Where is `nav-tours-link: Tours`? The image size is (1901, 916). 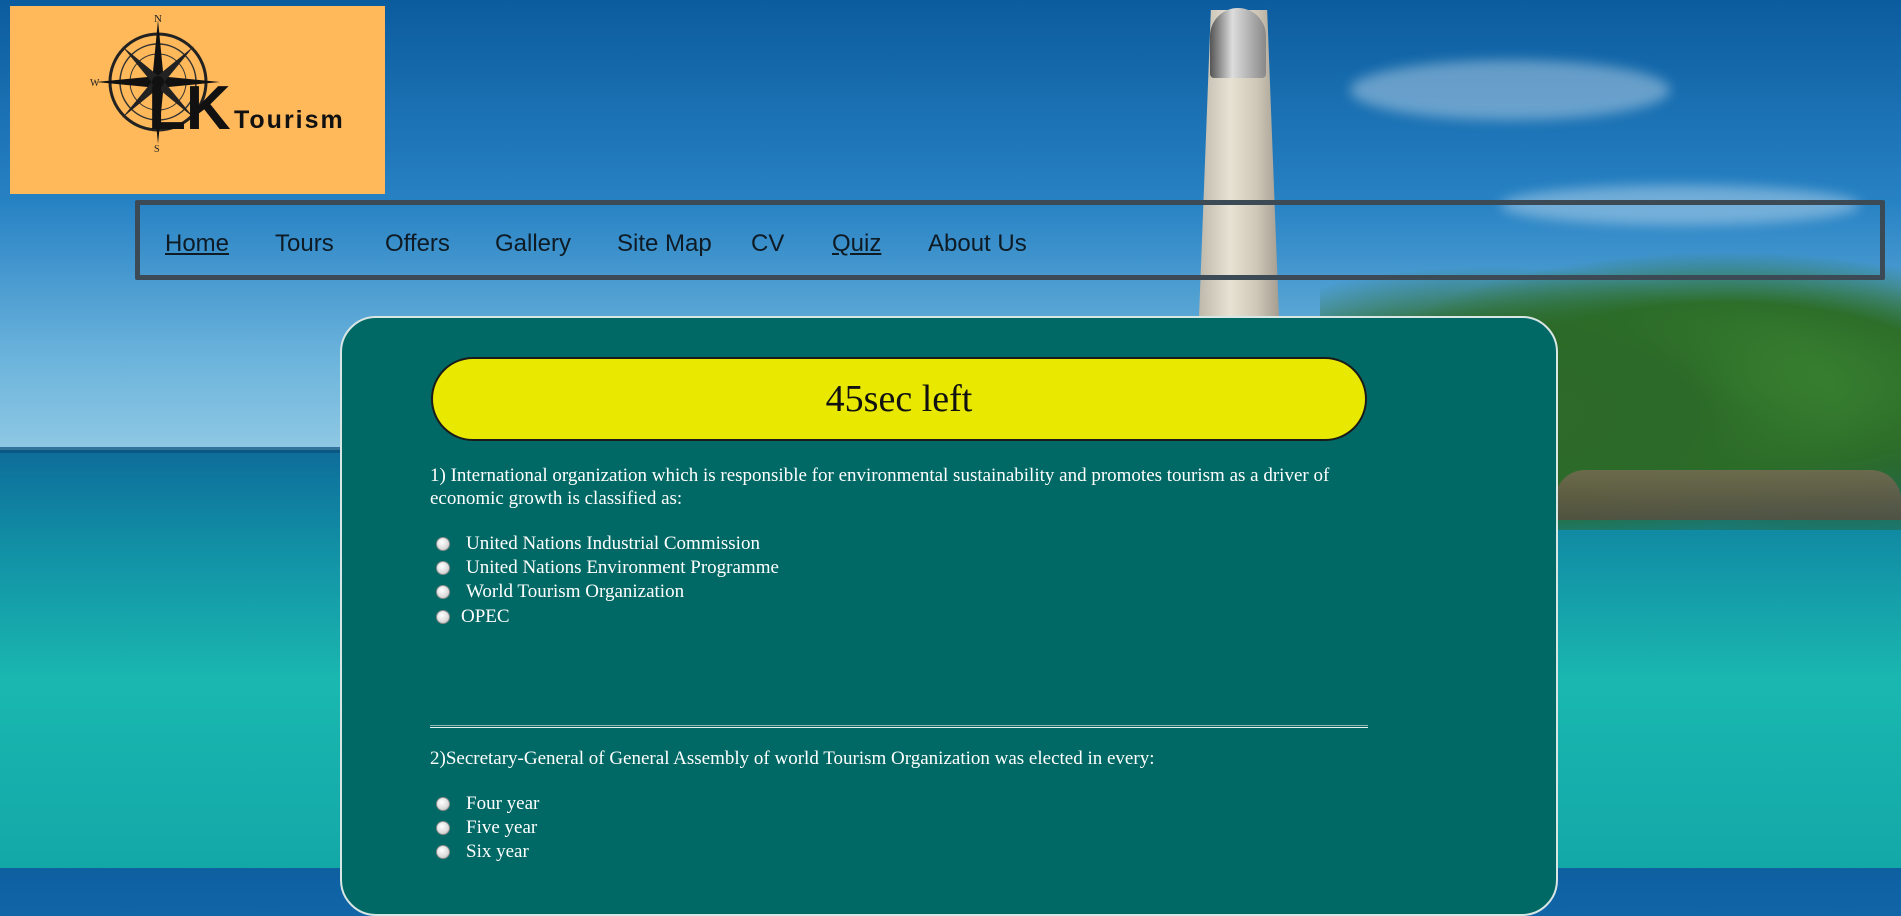
nav-tours-link: Tours is located at coordinates (304, 244).